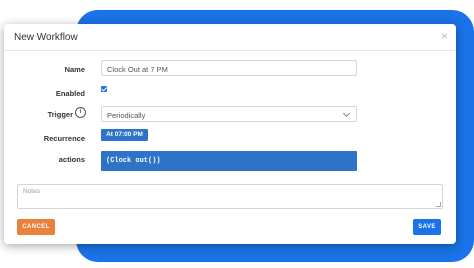 The image size is (474, 268). I want to click on resize-handle-icon, so click(438, 204).